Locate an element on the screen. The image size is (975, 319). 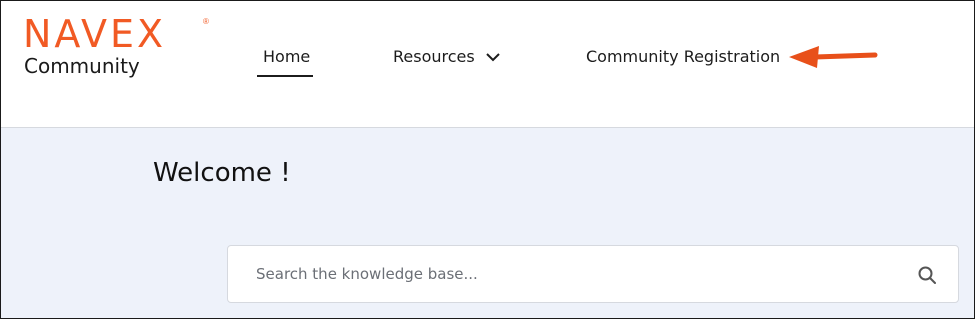
nav-home: Home is located at coordinates (285, 62).